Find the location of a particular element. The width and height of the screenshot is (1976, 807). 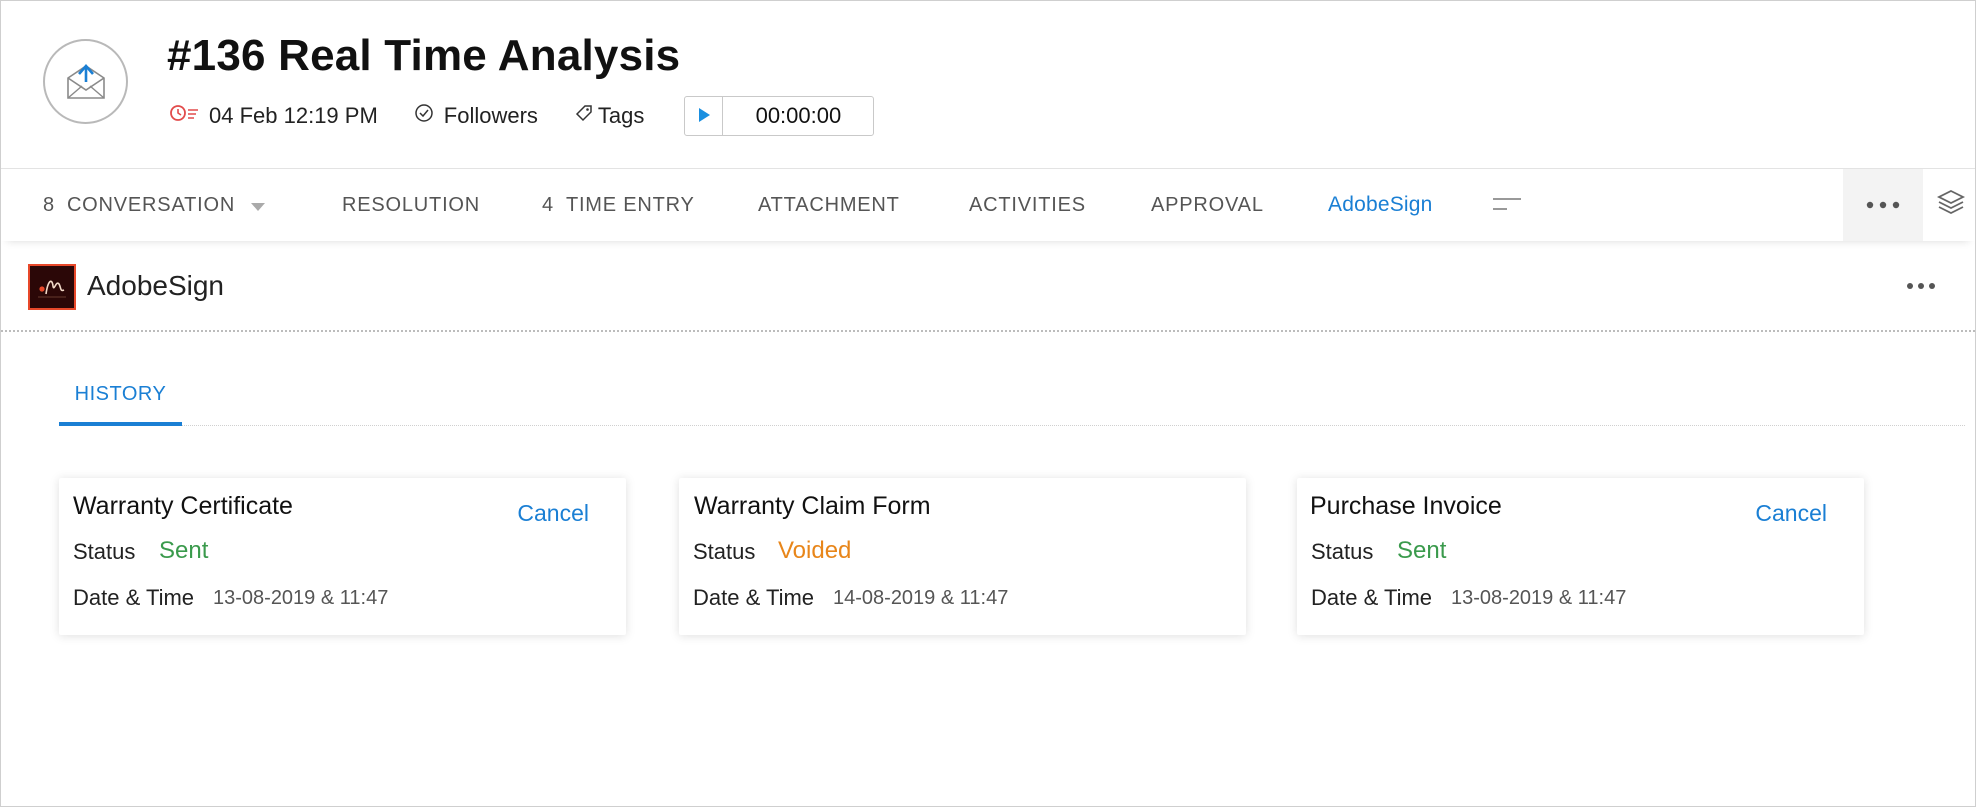

tab-attachment: ATTACHMENT is located at coordinates (829, 205).